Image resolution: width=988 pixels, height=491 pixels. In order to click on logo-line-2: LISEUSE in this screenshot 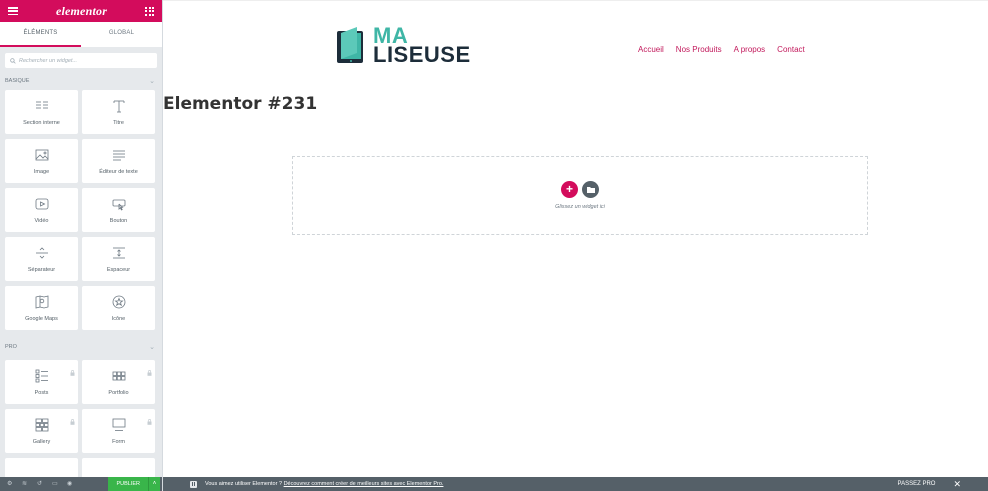, I will do `click(422, 54)`.